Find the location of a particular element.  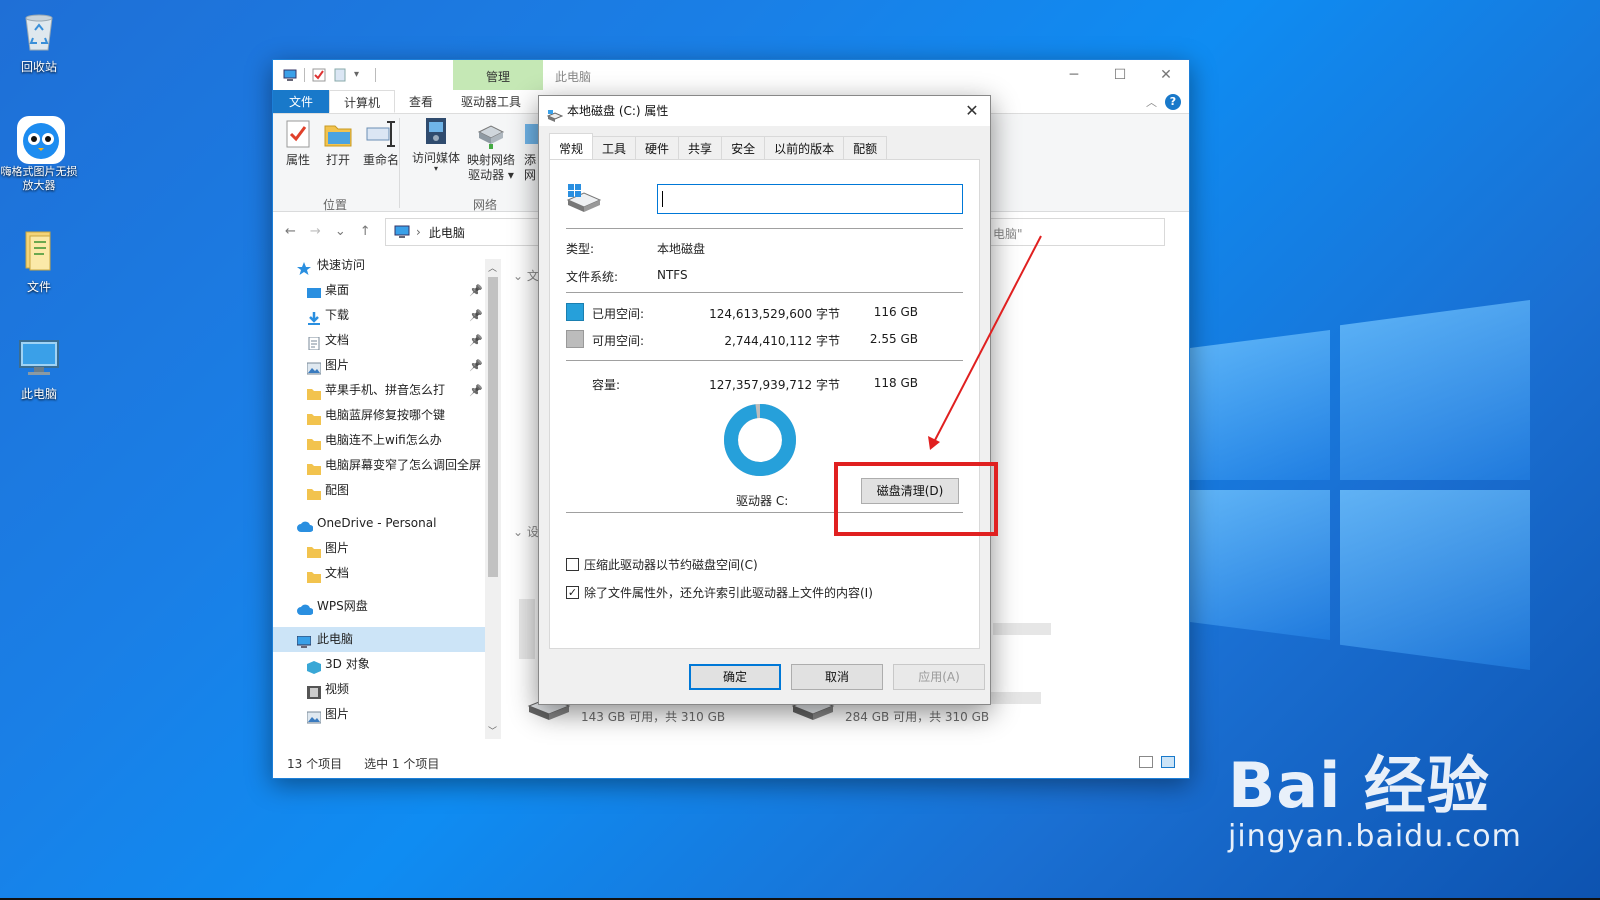

watermark-url: jingyan.baidu.com is located at coordinates (1375, 836).